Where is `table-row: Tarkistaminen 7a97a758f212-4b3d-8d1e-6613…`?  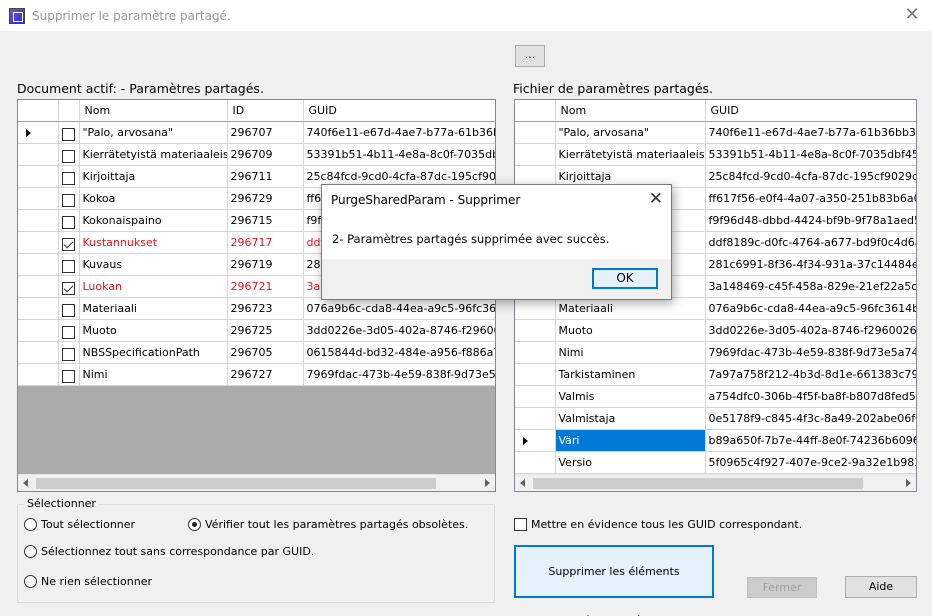
table-row: Tarkistaminen 7a97a758f212-4b3d-8d1e-6613… is located at coordinates (715, 374).